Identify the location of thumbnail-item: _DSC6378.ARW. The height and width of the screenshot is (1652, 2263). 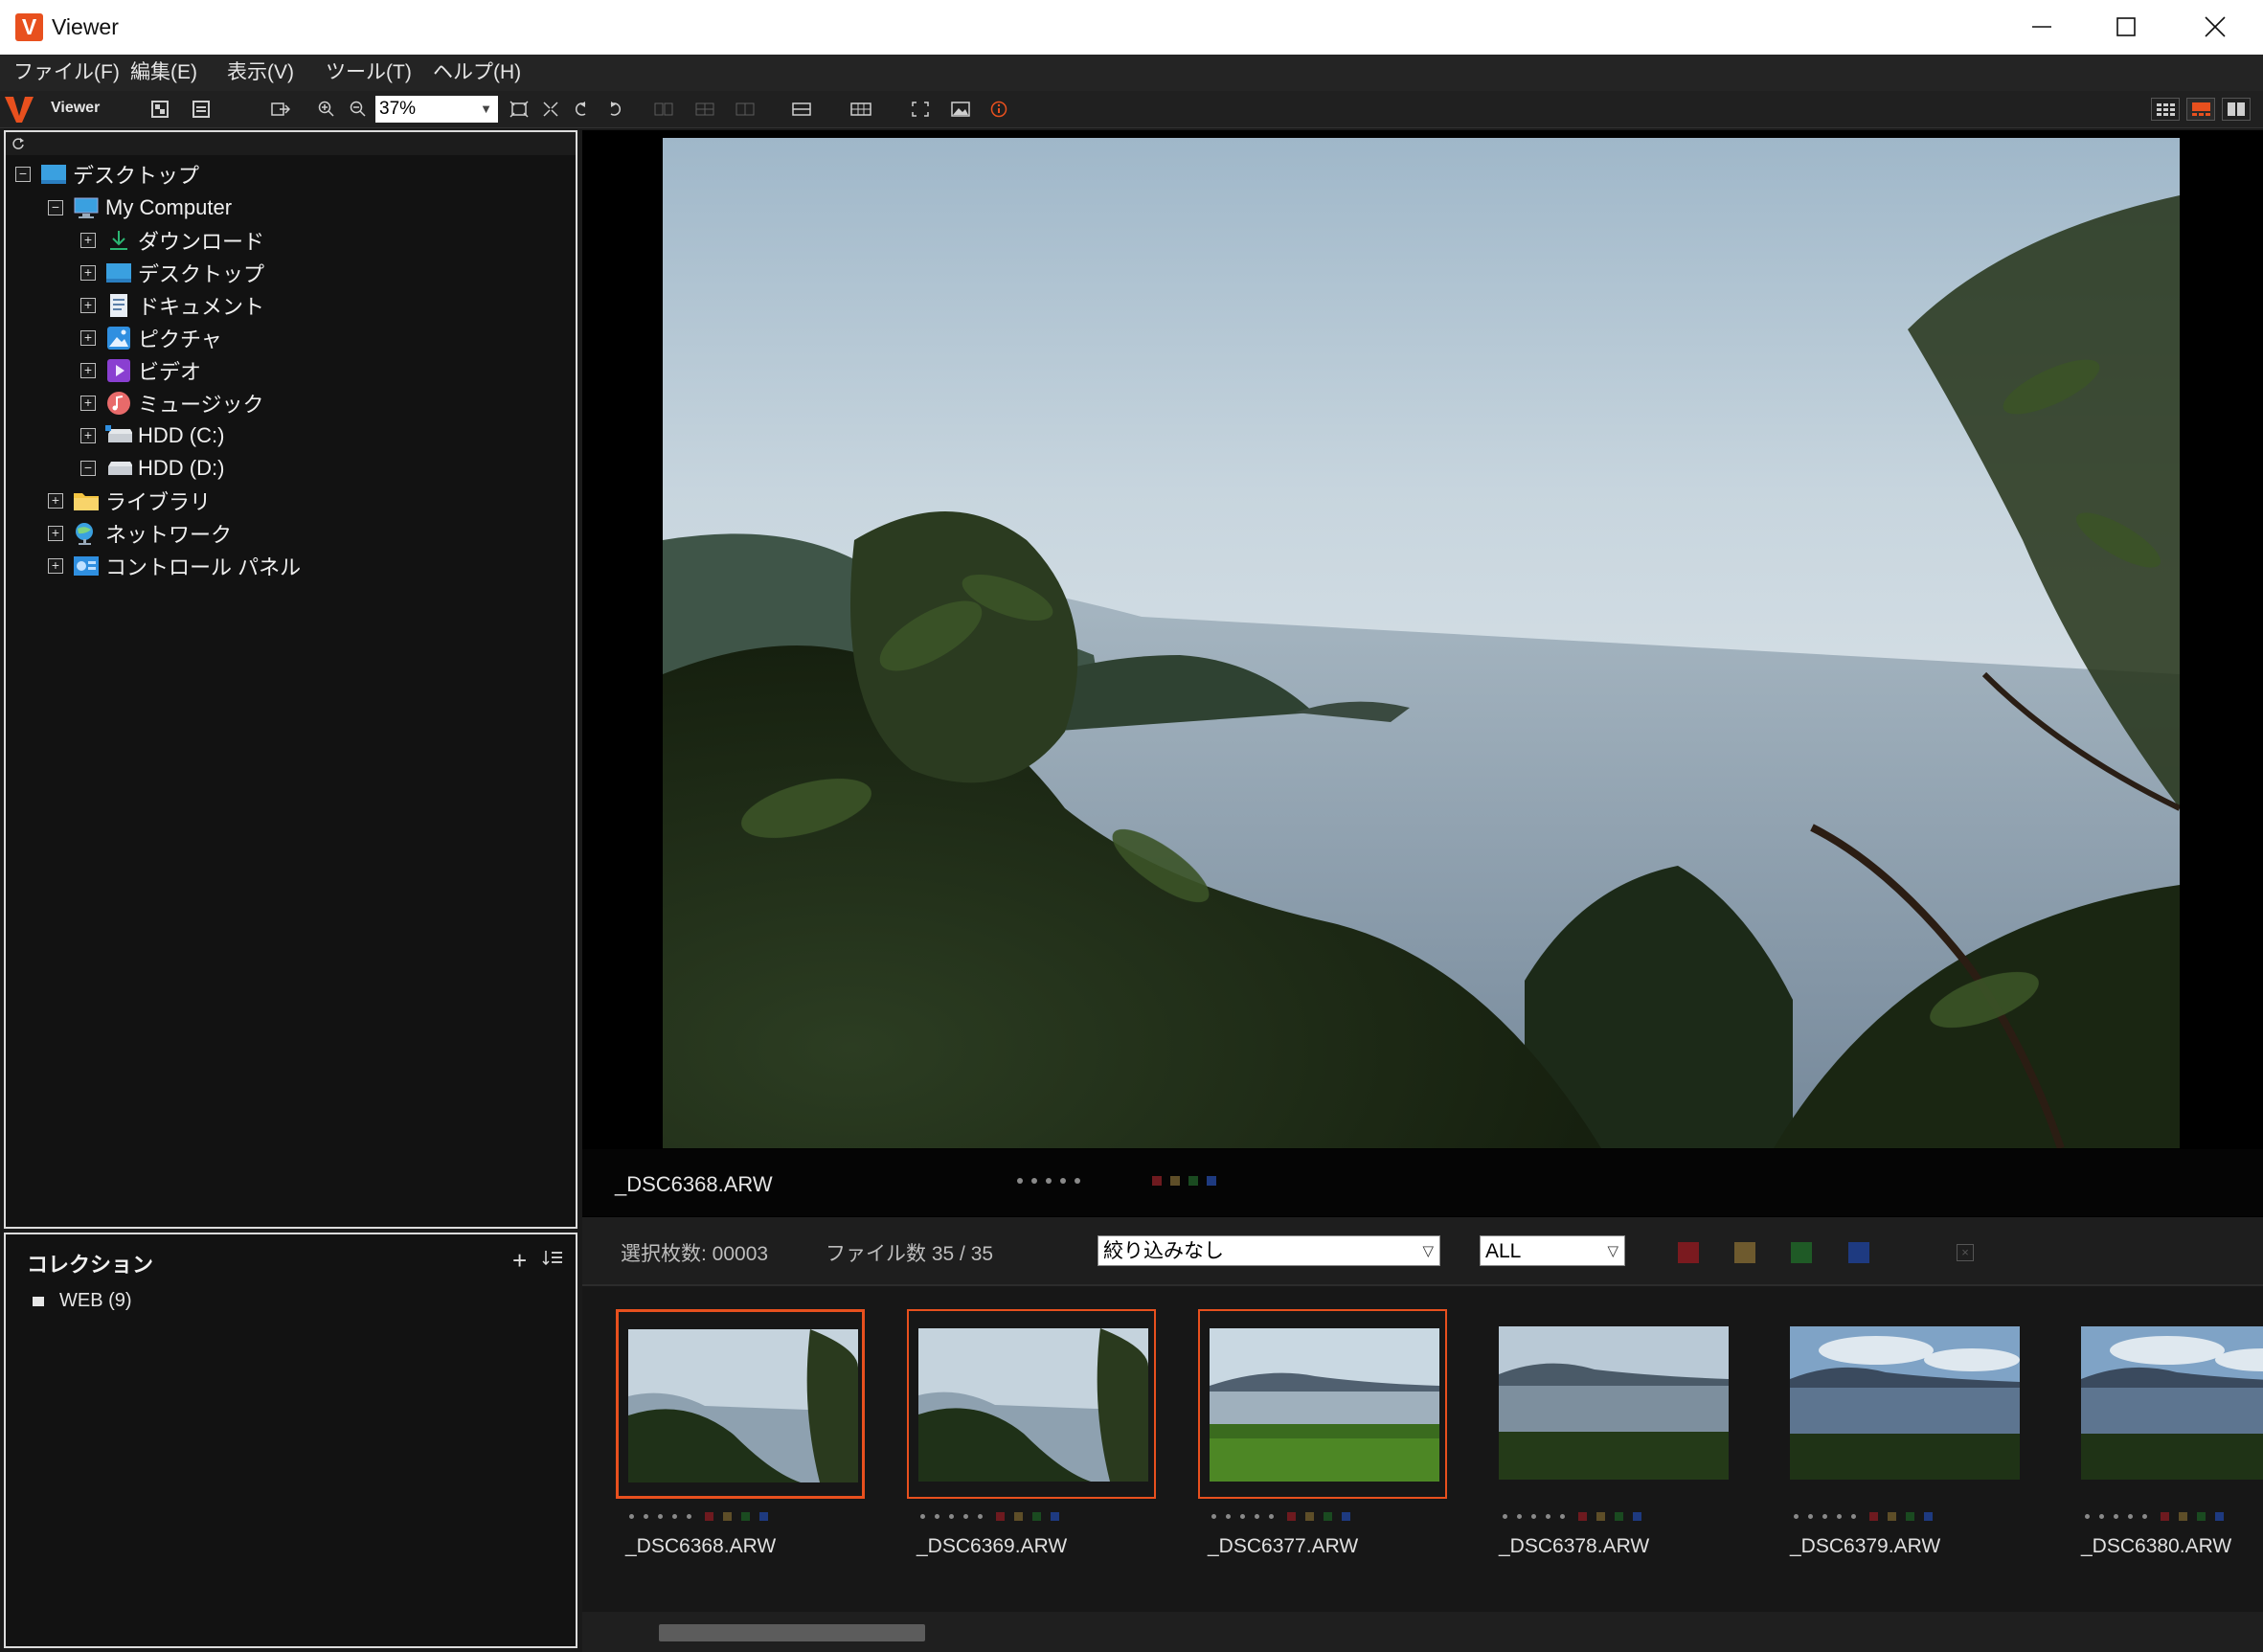
(1614, 1443).